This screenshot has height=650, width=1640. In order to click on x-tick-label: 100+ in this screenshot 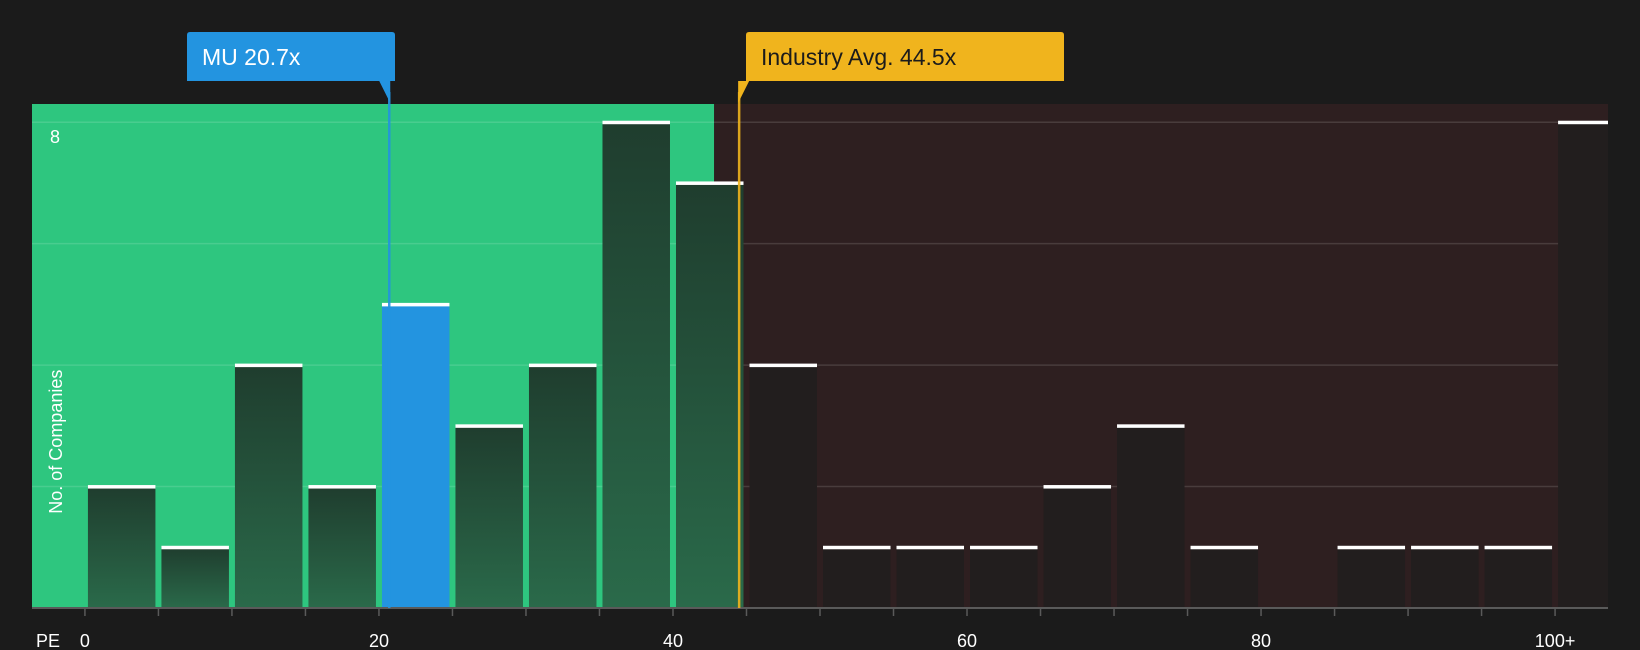, I will do `click(1555, 640)`.